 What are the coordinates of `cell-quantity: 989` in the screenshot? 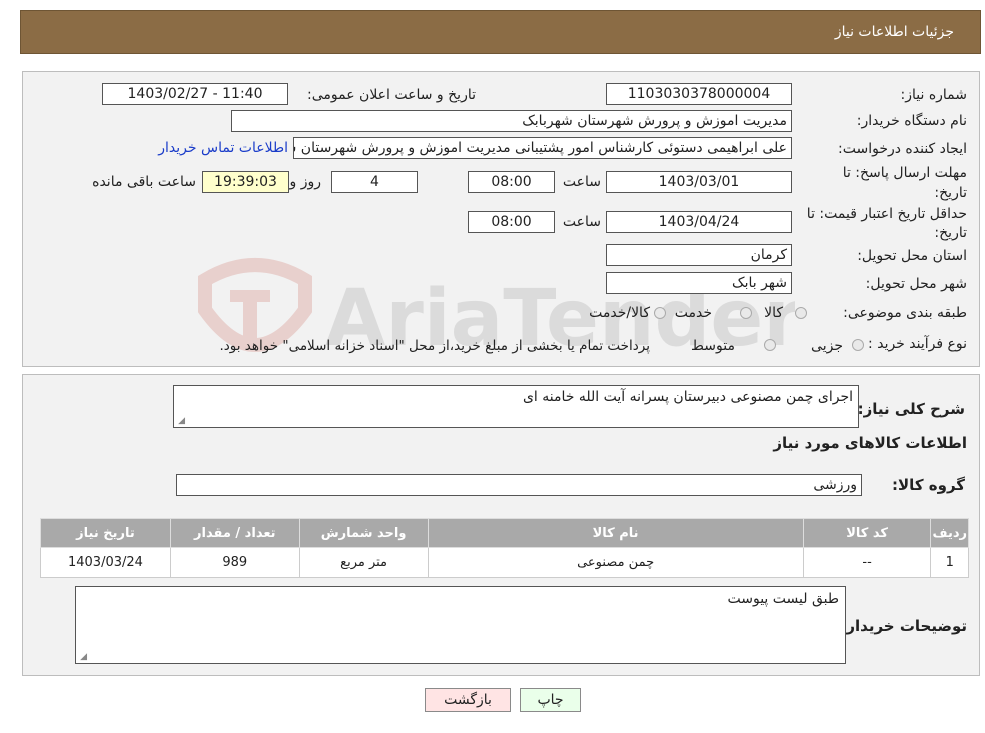 It's located at (234, 562).